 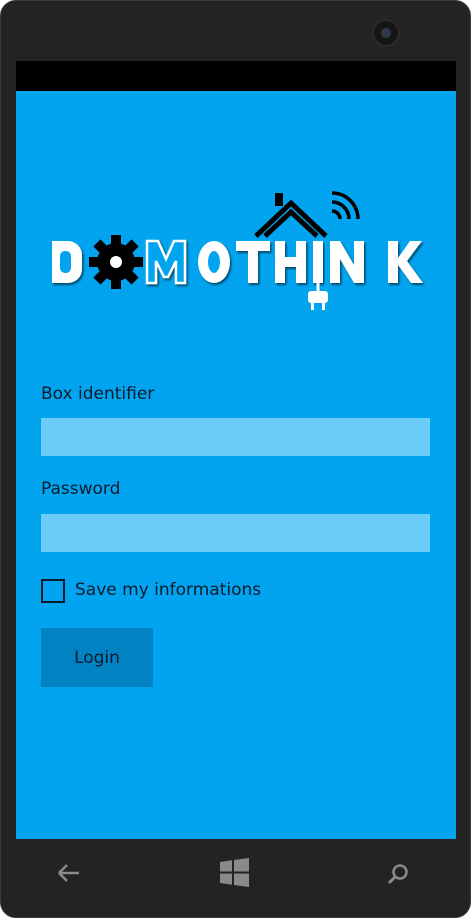 What do you see at coordinates (236, 76) in the screenshot?
I see `status-bar` at bounding box center [236, 76].